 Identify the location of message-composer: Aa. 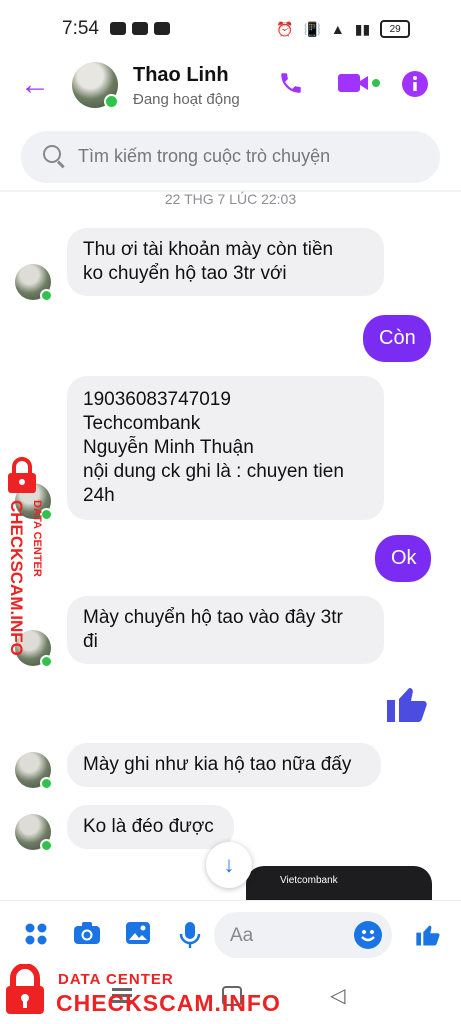
(230, 934).